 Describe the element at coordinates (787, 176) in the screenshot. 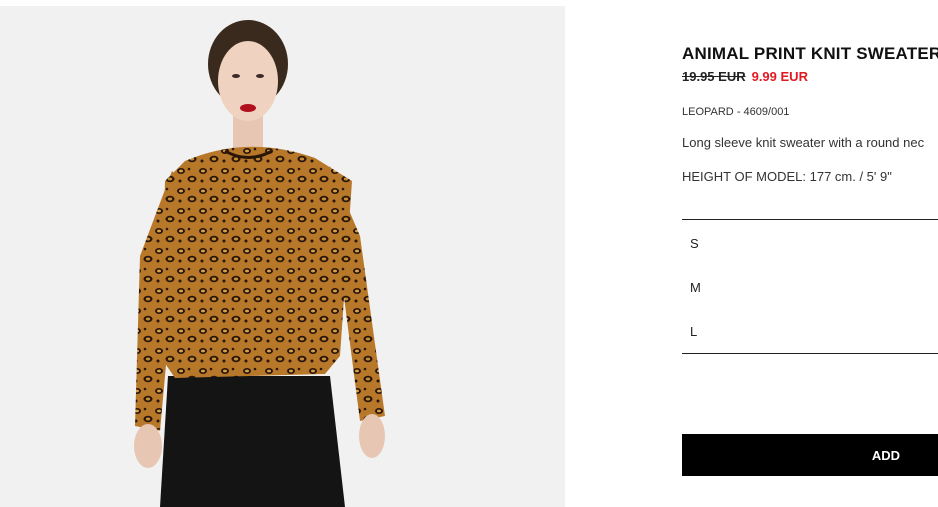

I see `model-height: HEIGHT OF MODEL: 177 cm. / 5' 9"` at that location.